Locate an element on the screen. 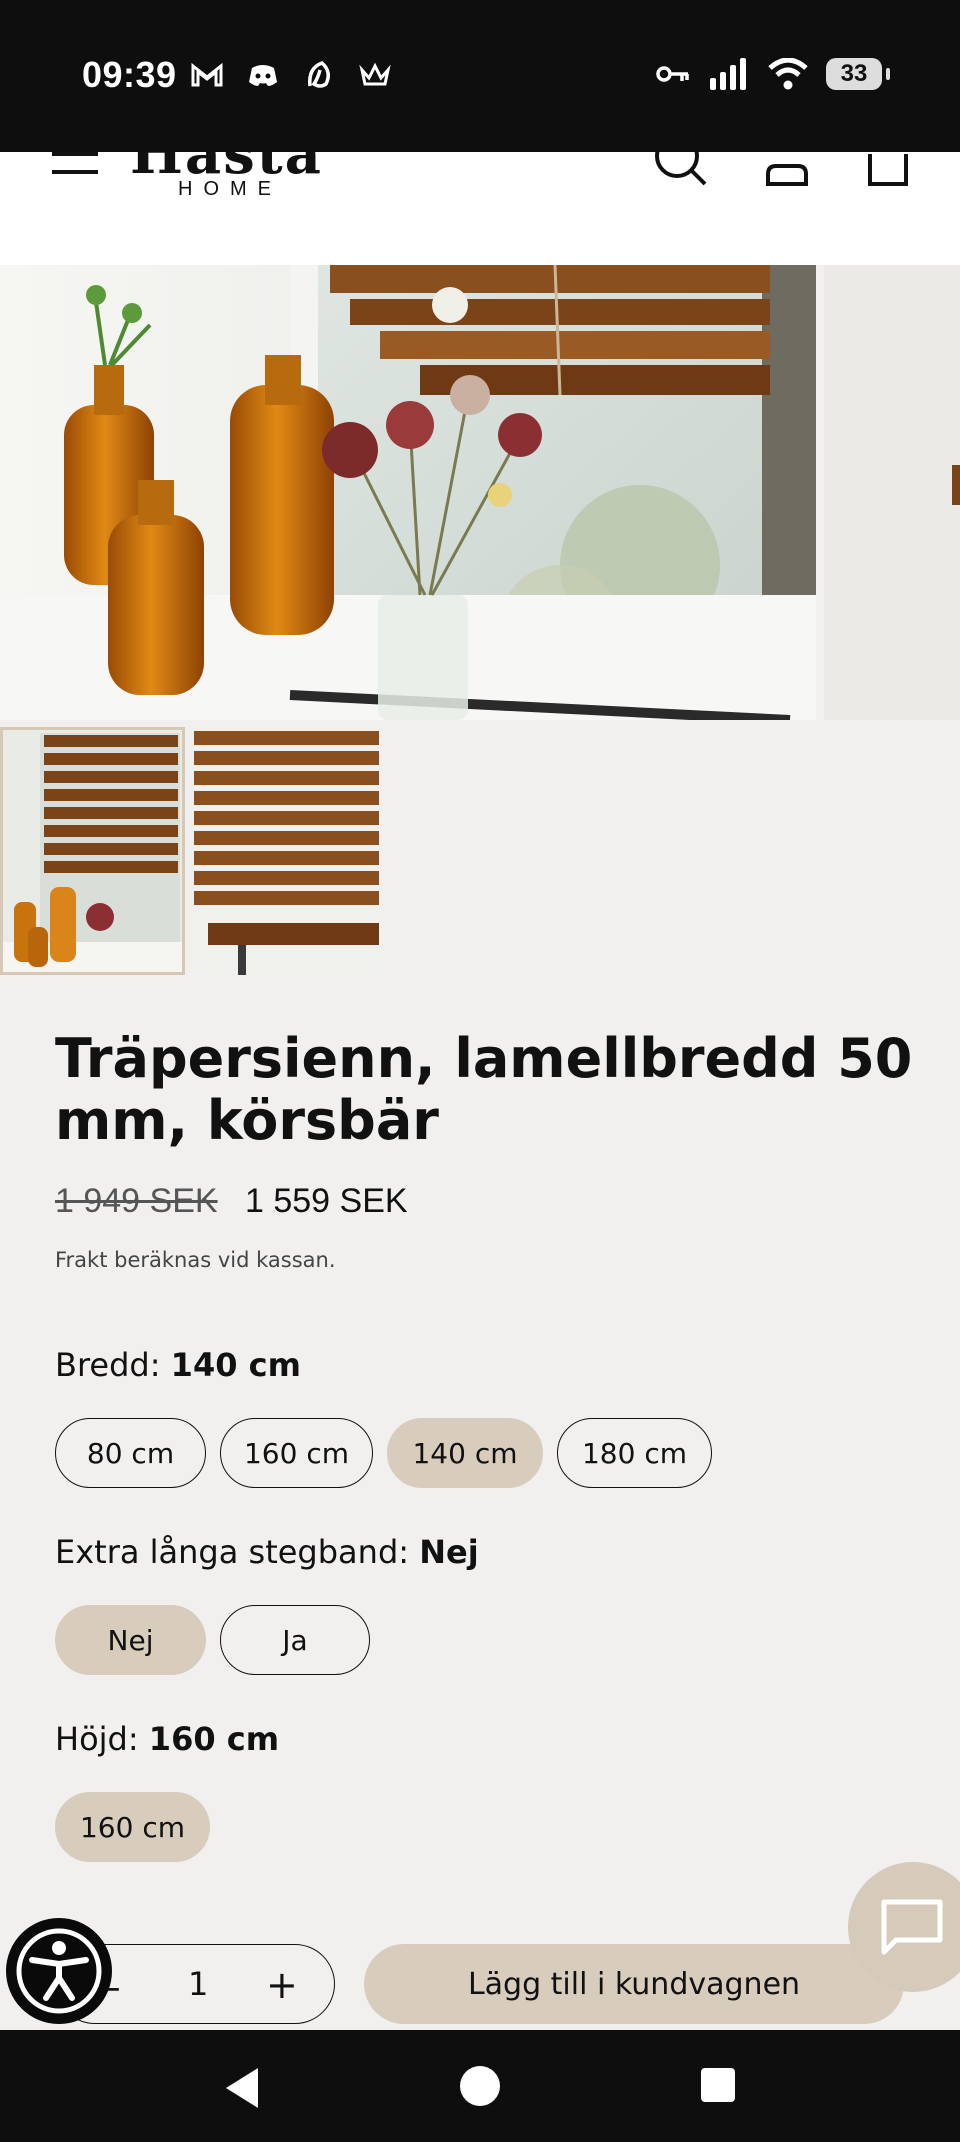 The image size is (960, 2142). original-price: 1 949 SEK is located at coordinates (136, 1201).